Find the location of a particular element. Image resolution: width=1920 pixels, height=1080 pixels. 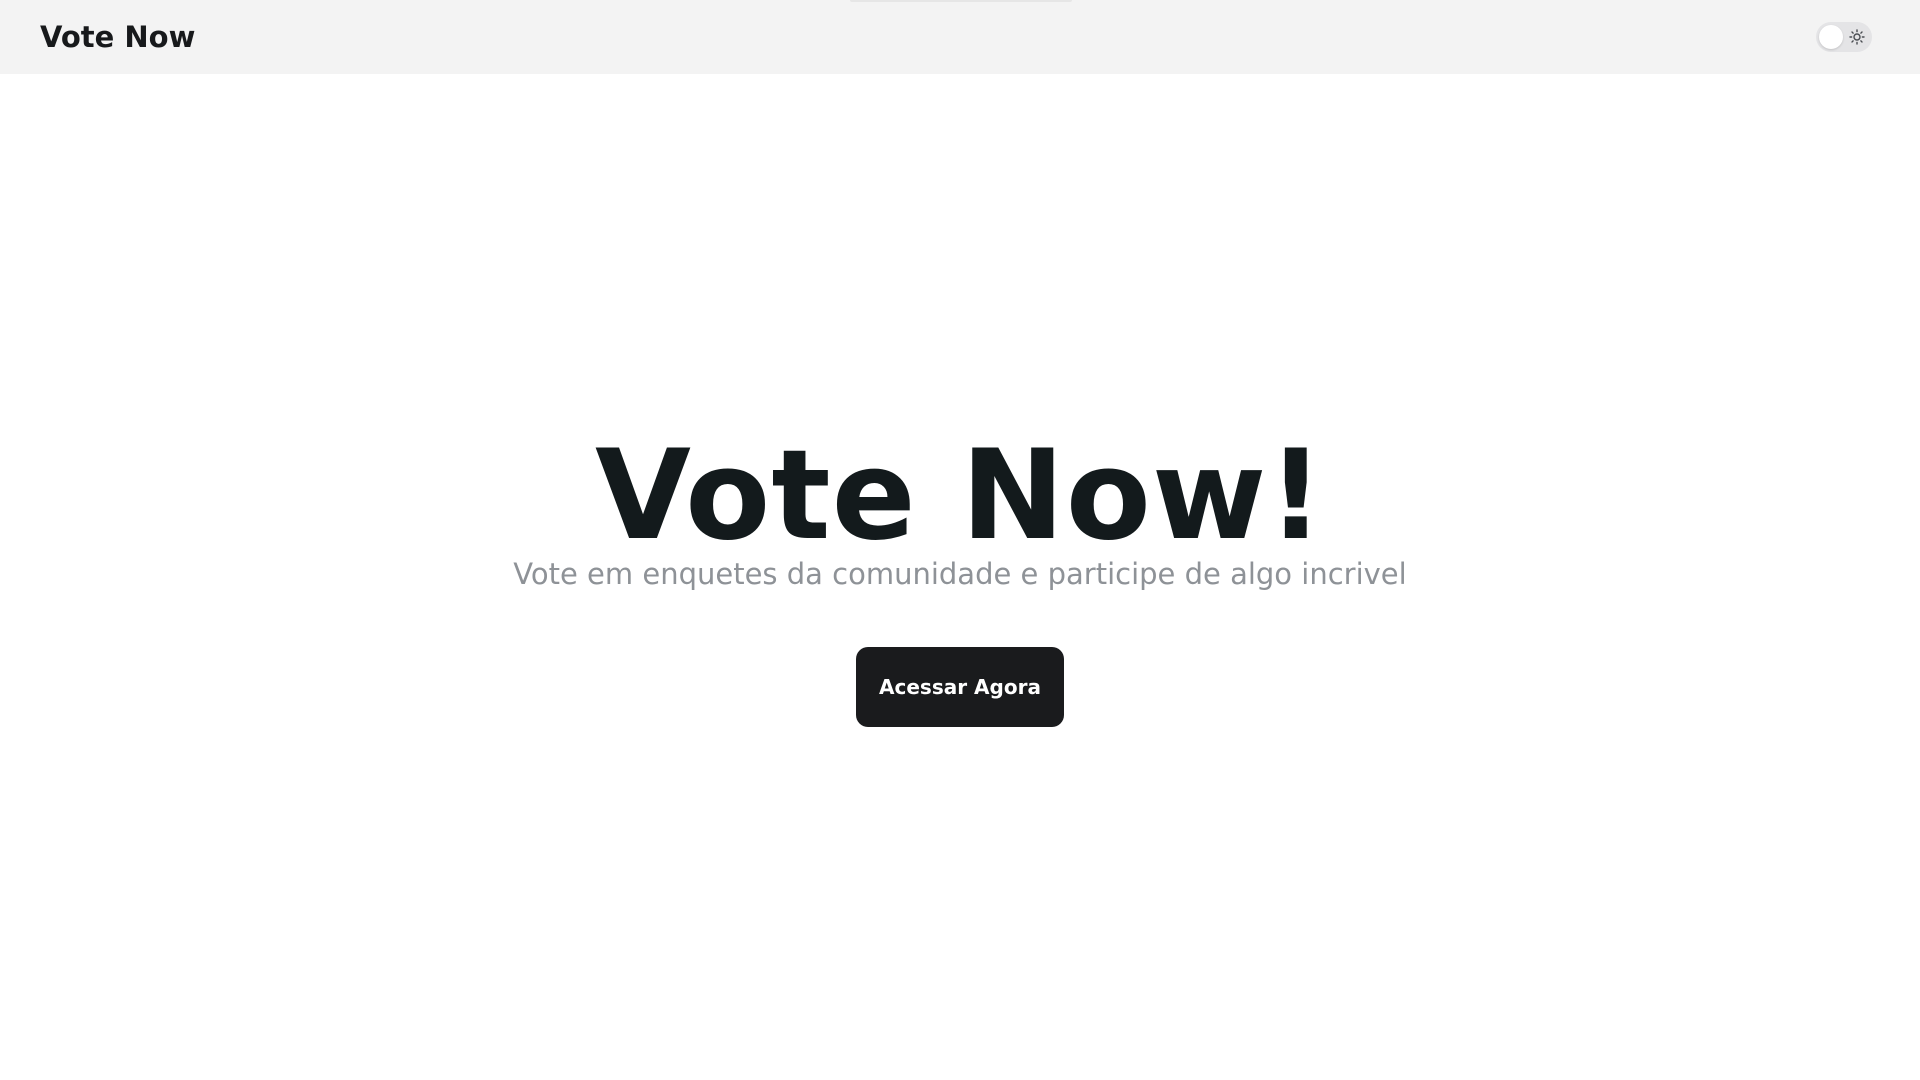

access-now-button: Acessar Agora is located at coordinates (960, 687).